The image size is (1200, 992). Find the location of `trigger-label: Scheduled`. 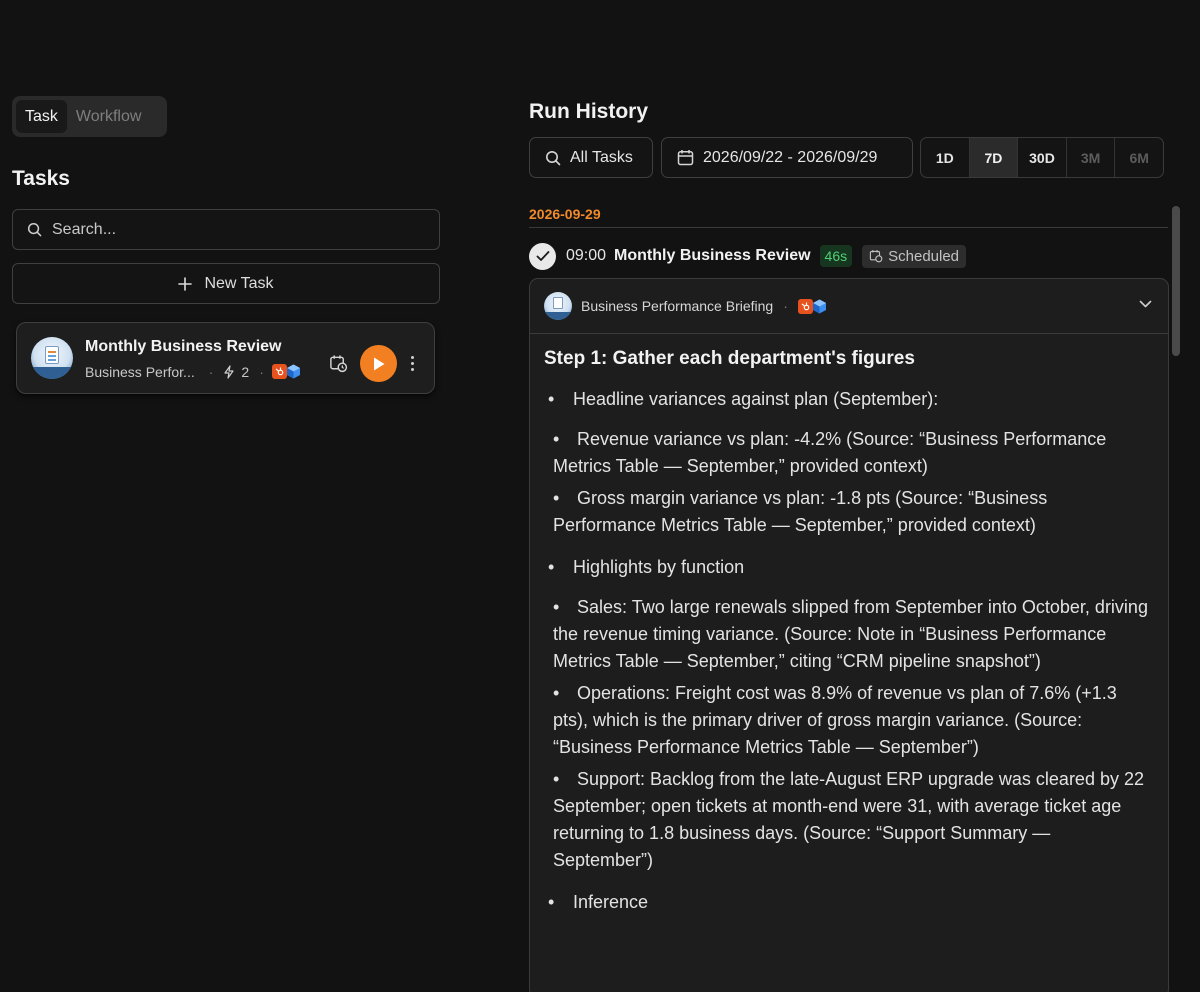

trigger-label: Scheduled is located at coordinates (924, 256).